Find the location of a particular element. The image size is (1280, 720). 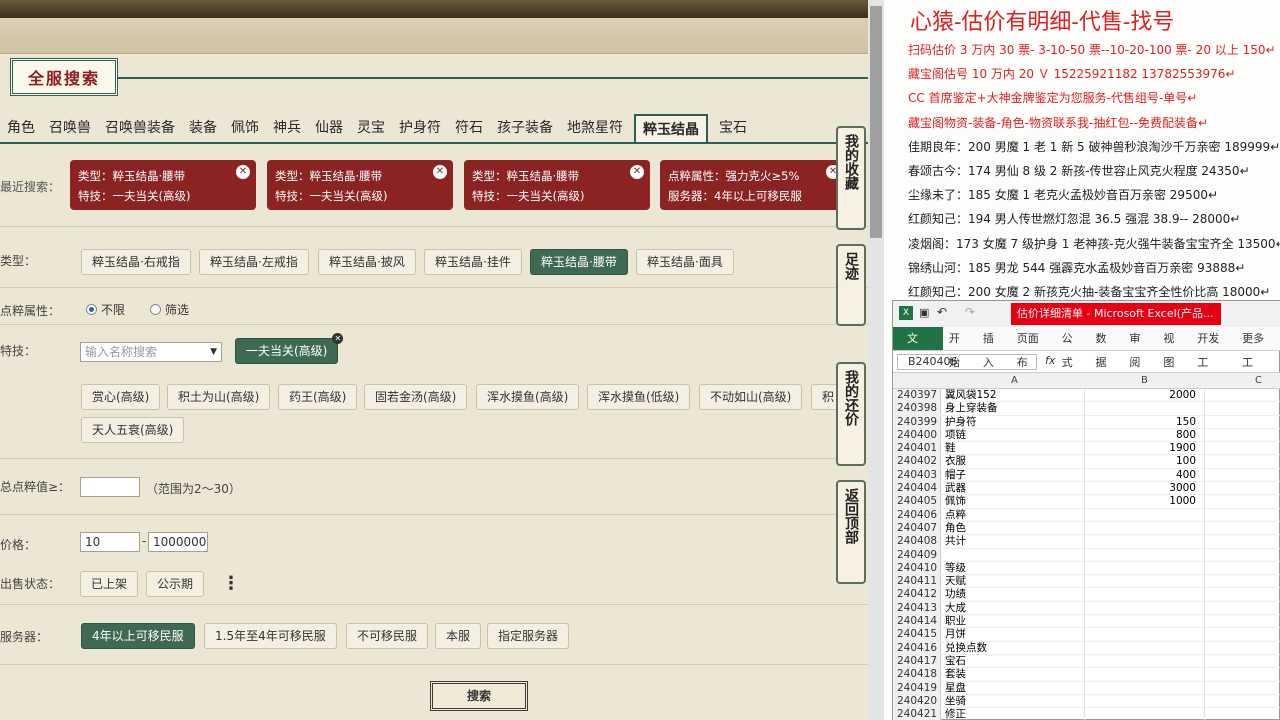

cell-b: 100 is located at coordinates (1145, 461).